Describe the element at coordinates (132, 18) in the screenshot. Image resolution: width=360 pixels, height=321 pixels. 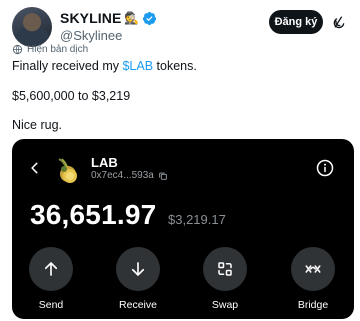
I see `detective-emoji-icon: 🕵️` at that location.